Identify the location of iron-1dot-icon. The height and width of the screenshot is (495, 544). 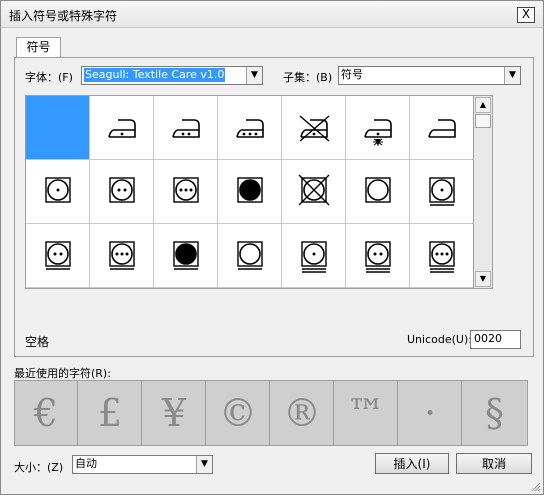
(122, 128).